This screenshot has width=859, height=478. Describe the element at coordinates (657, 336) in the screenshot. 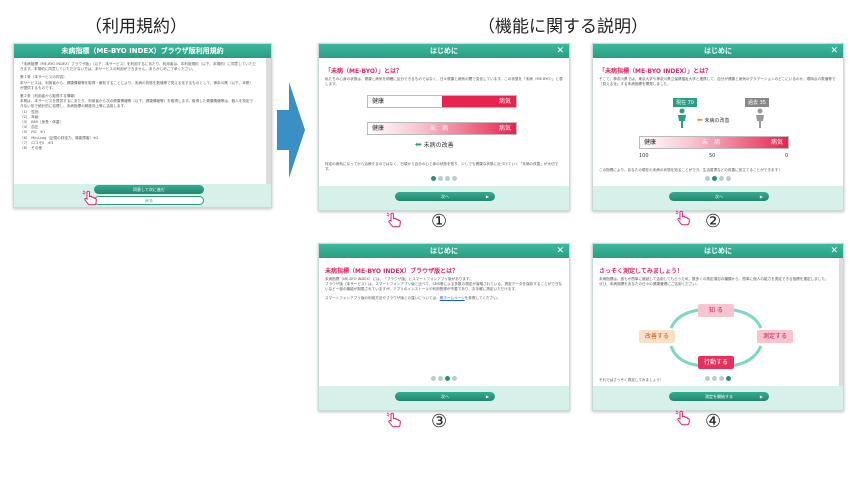

I see `cycle-improve: 改善する` at that location.